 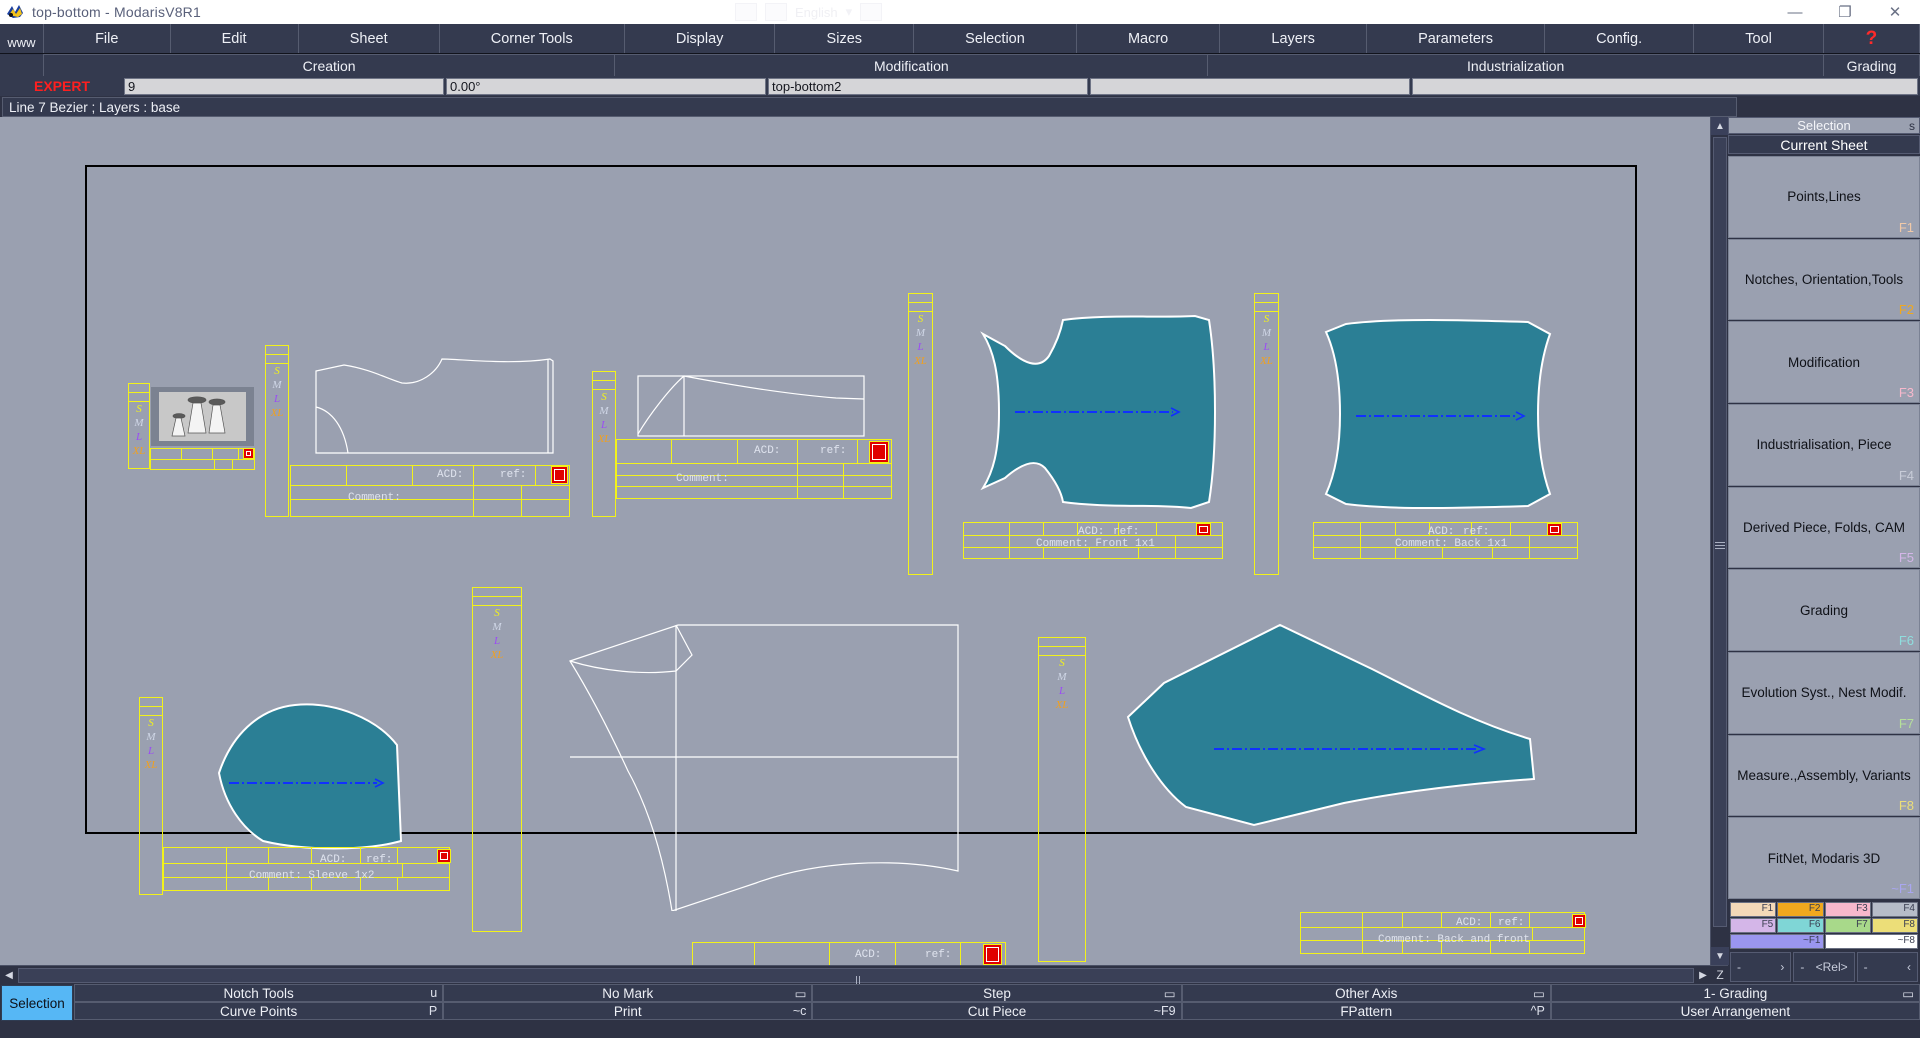 I want to click on maximize-button: ❐, so click(x=1845, y=12).